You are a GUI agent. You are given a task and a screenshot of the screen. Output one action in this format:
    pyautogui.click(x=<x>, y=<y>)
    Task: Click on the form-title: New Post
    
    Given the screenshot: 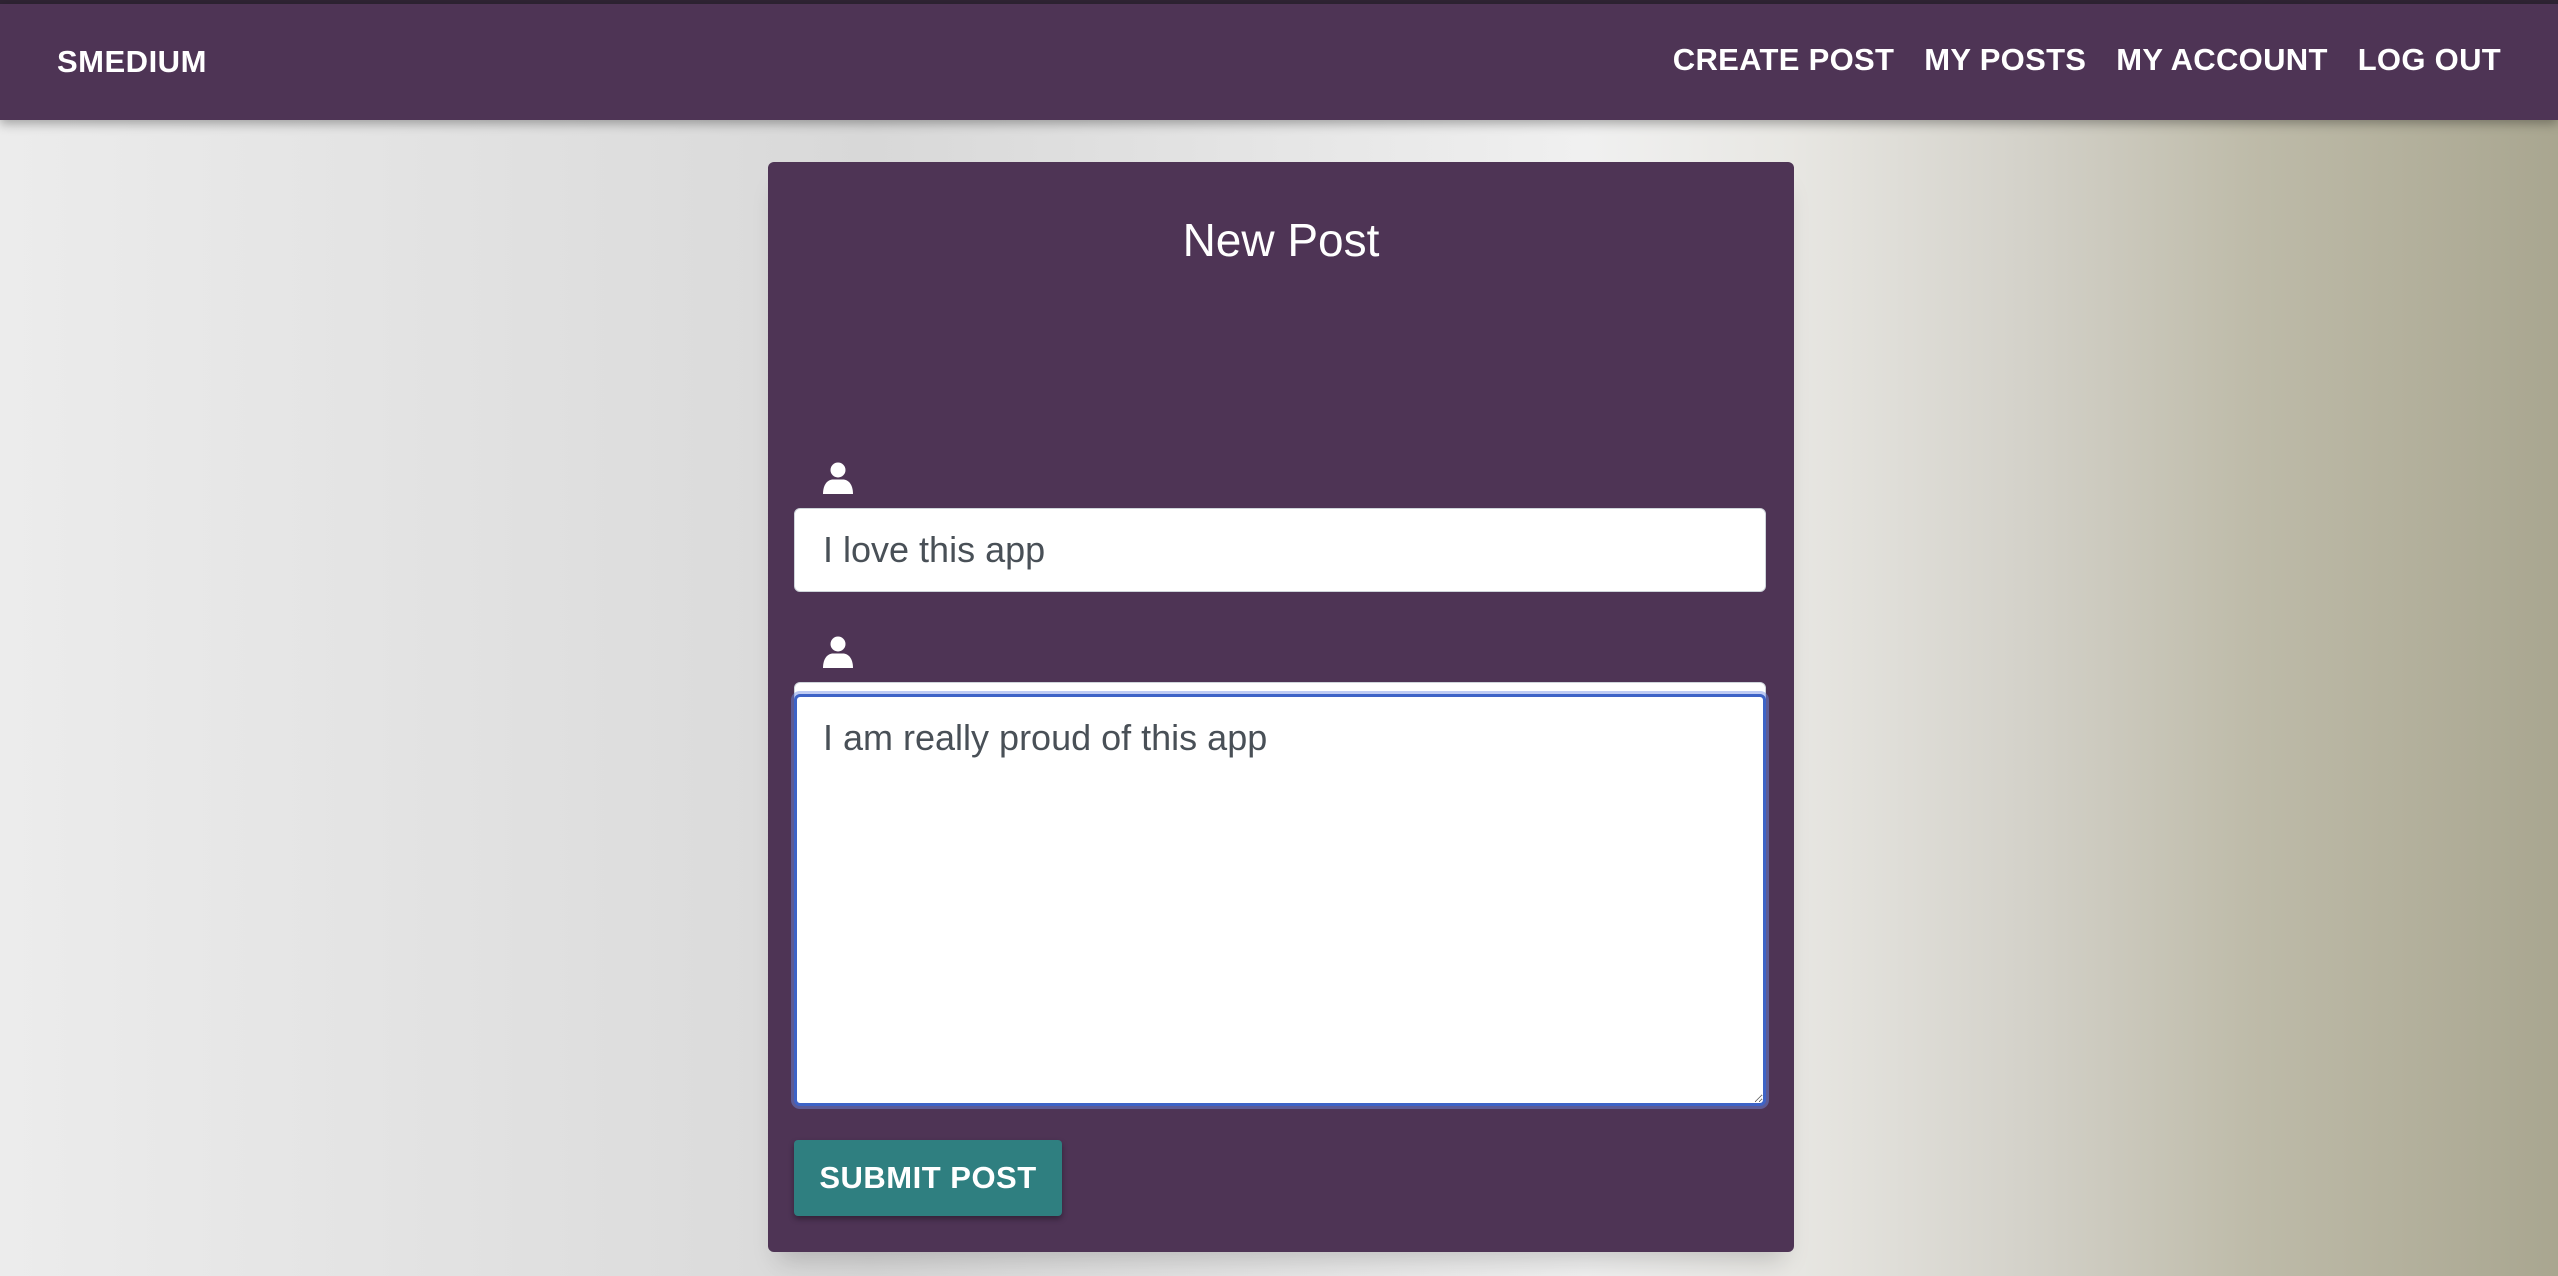 What is the action you would take?
    pyautogui.click(x=1281, y=240)
    